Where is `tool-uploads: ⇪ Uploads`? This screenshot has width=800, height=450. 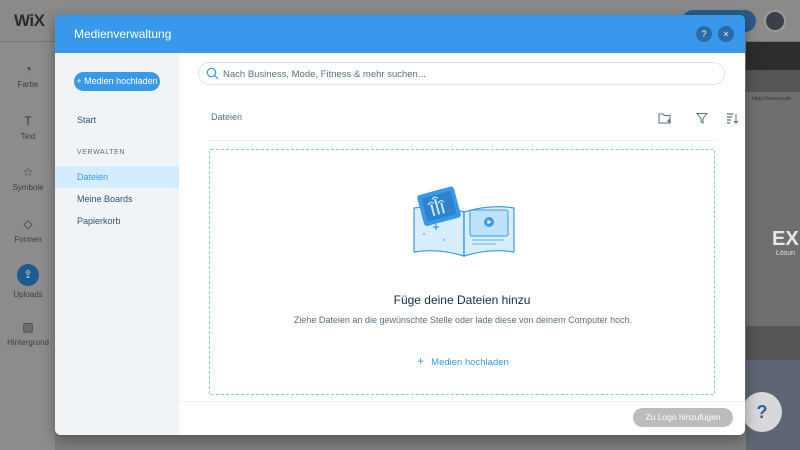
tool-uploads: ⇪ Uploads is located at coordinates (28, 281).